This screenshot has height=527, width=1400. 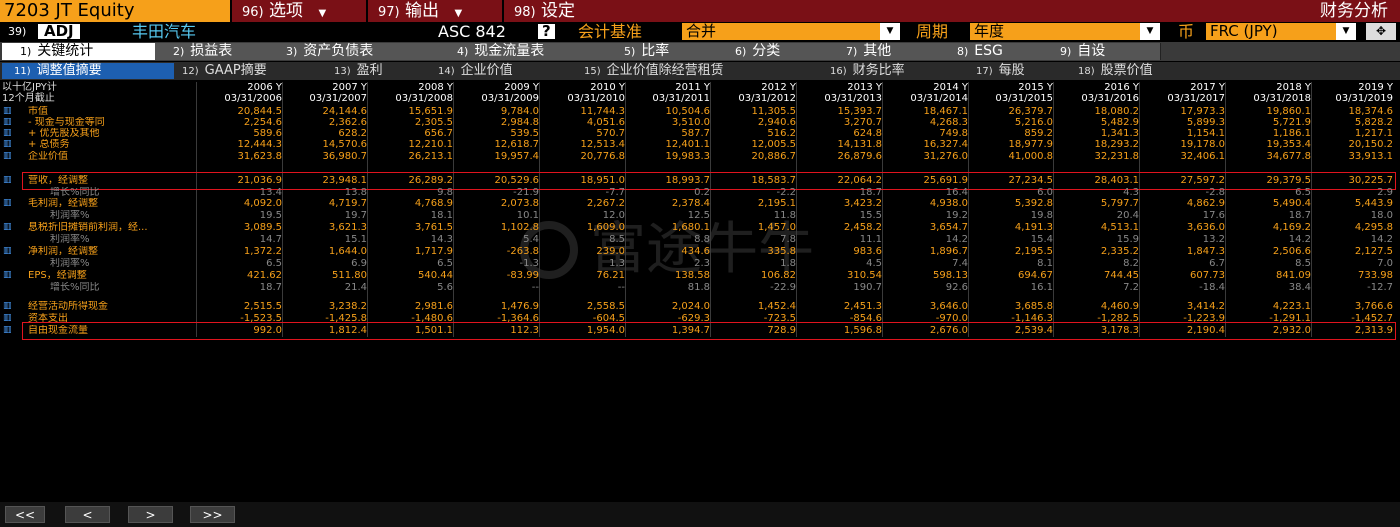 I want to click on tab-cash-flow: 4) 现金流量表, so click(x=531, y=51).